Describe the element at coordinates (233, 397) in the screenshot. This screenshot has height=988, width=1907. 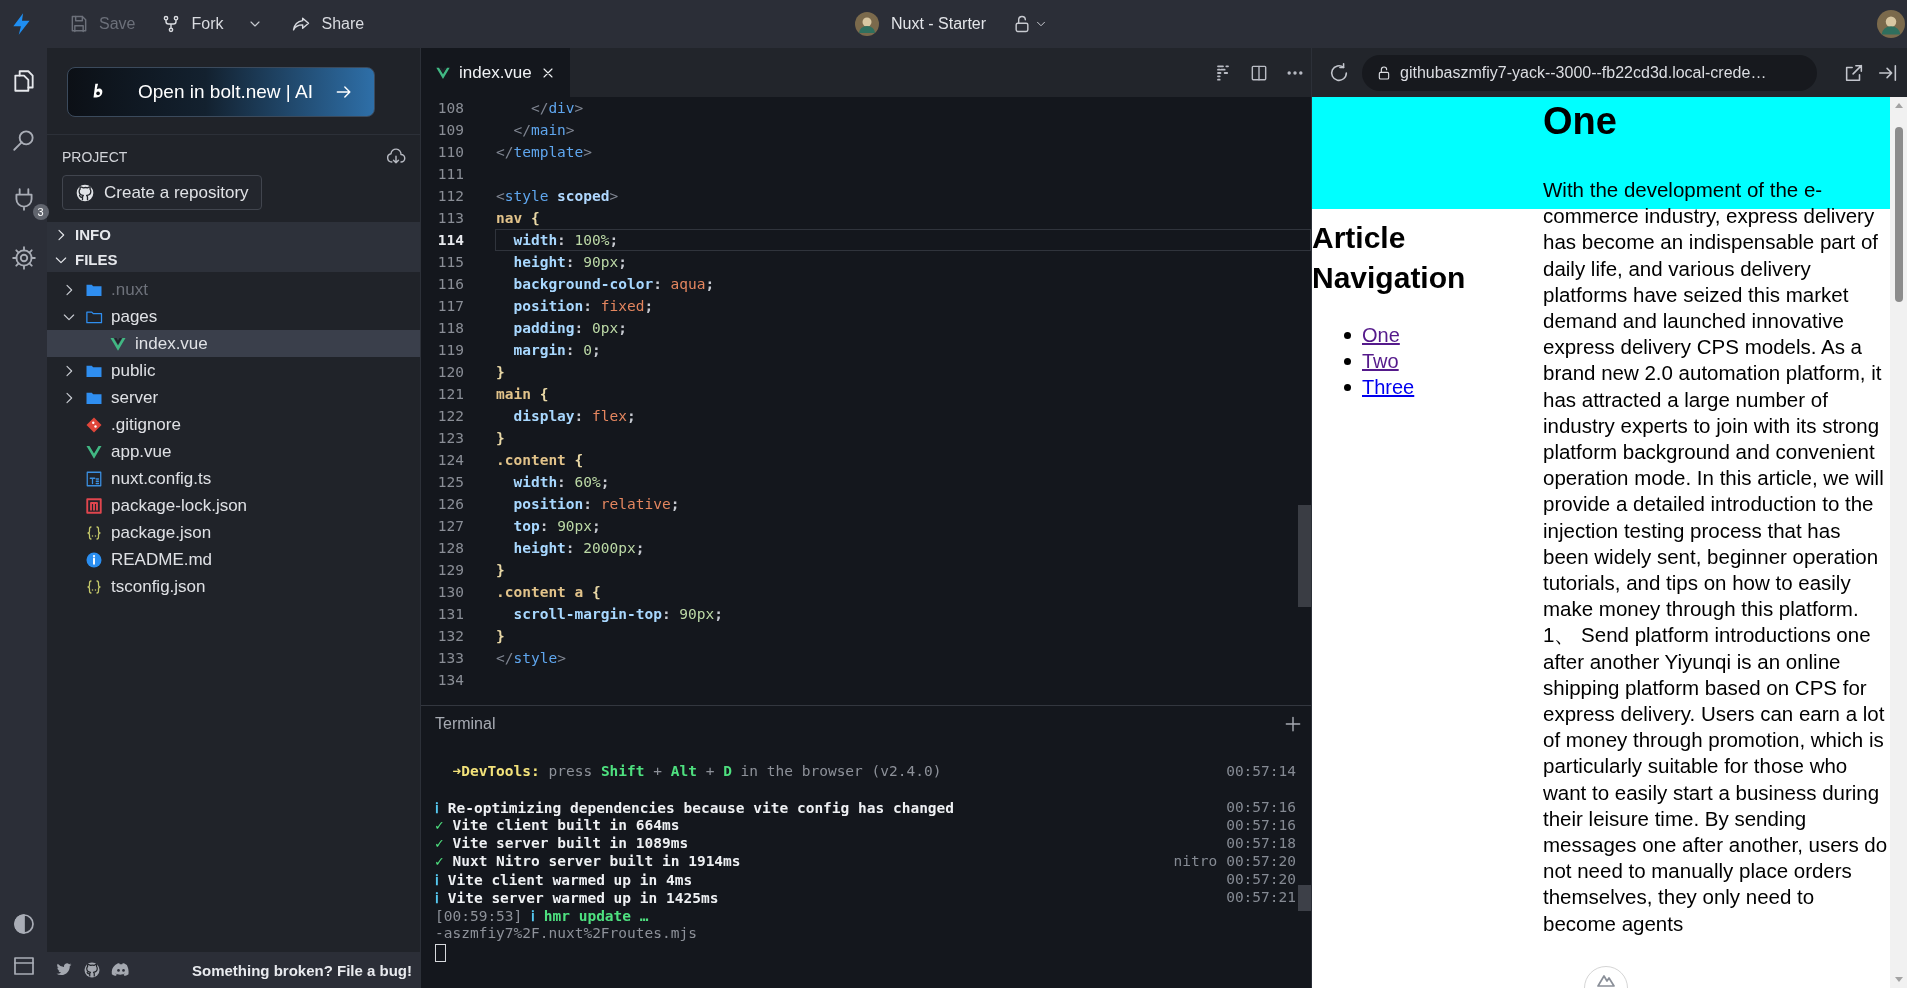
I see `tree-item: server` at that location.